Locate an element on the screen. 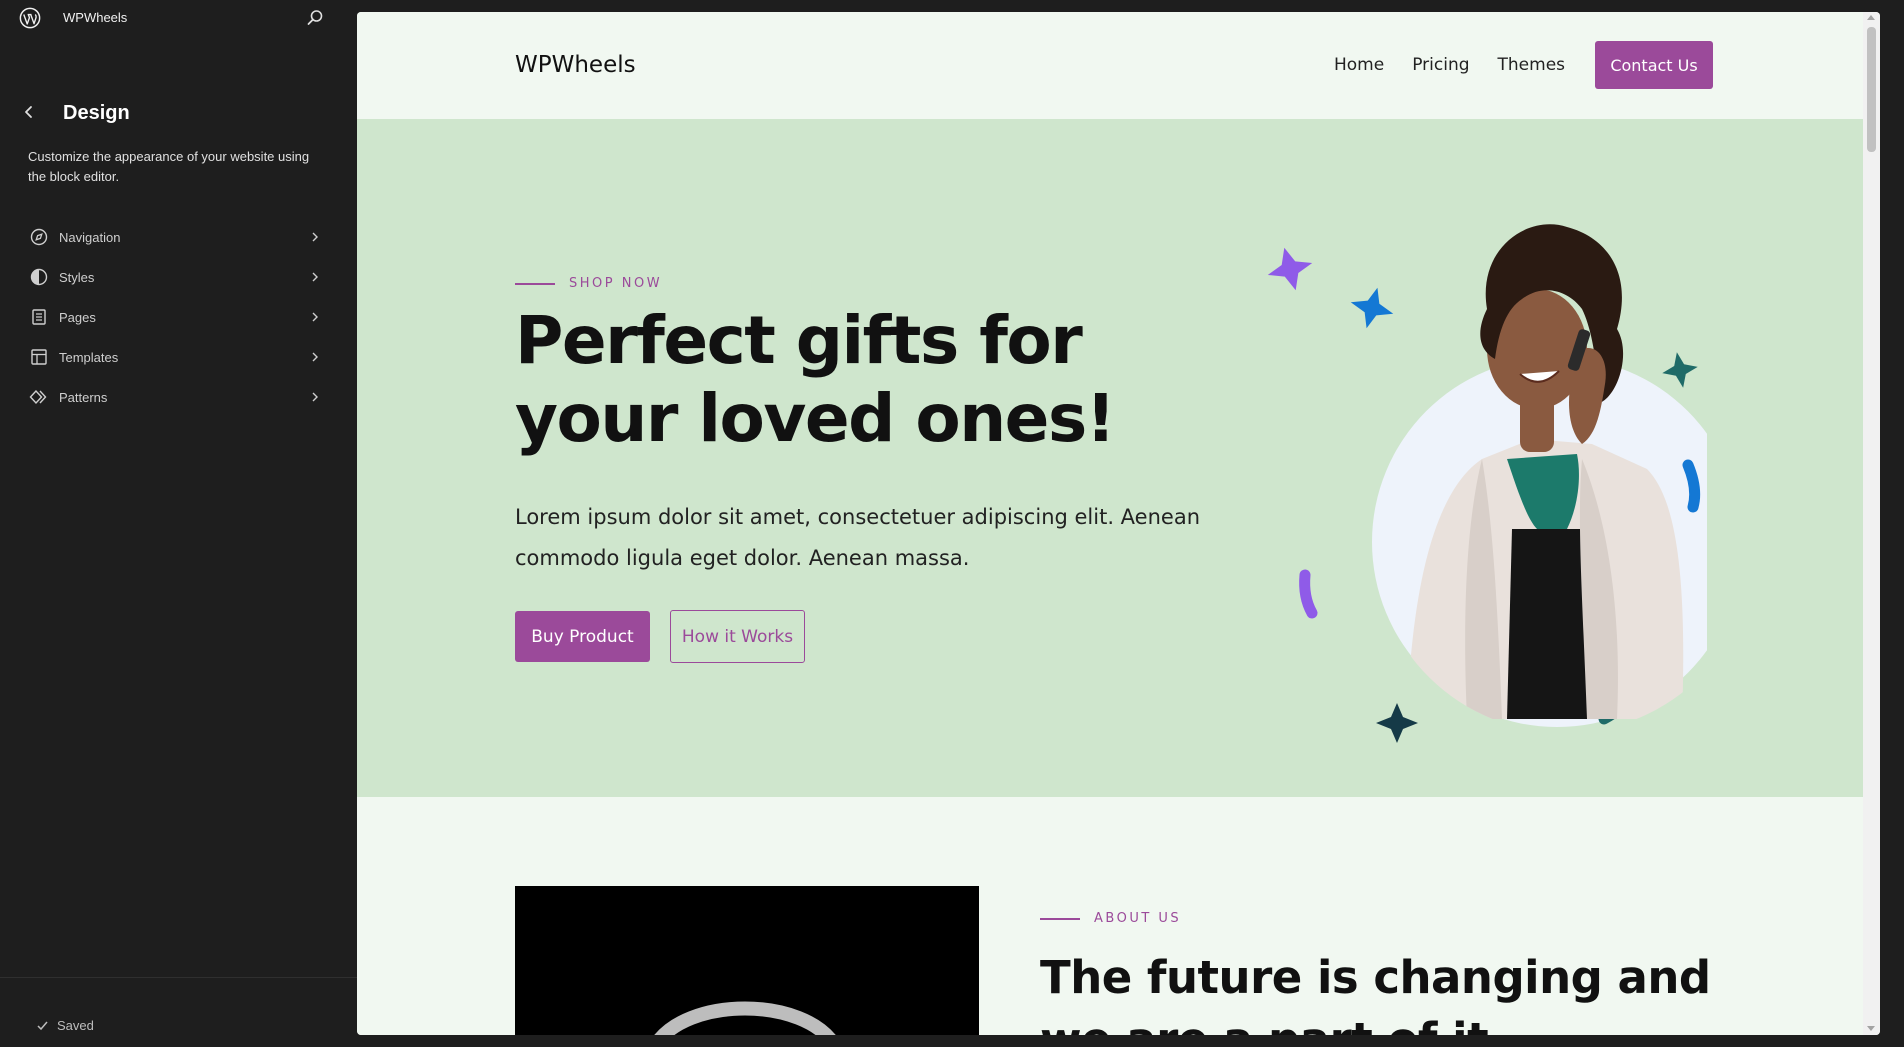 The image size is (1904, 1047). about-image is located at coordinates (747, 960).